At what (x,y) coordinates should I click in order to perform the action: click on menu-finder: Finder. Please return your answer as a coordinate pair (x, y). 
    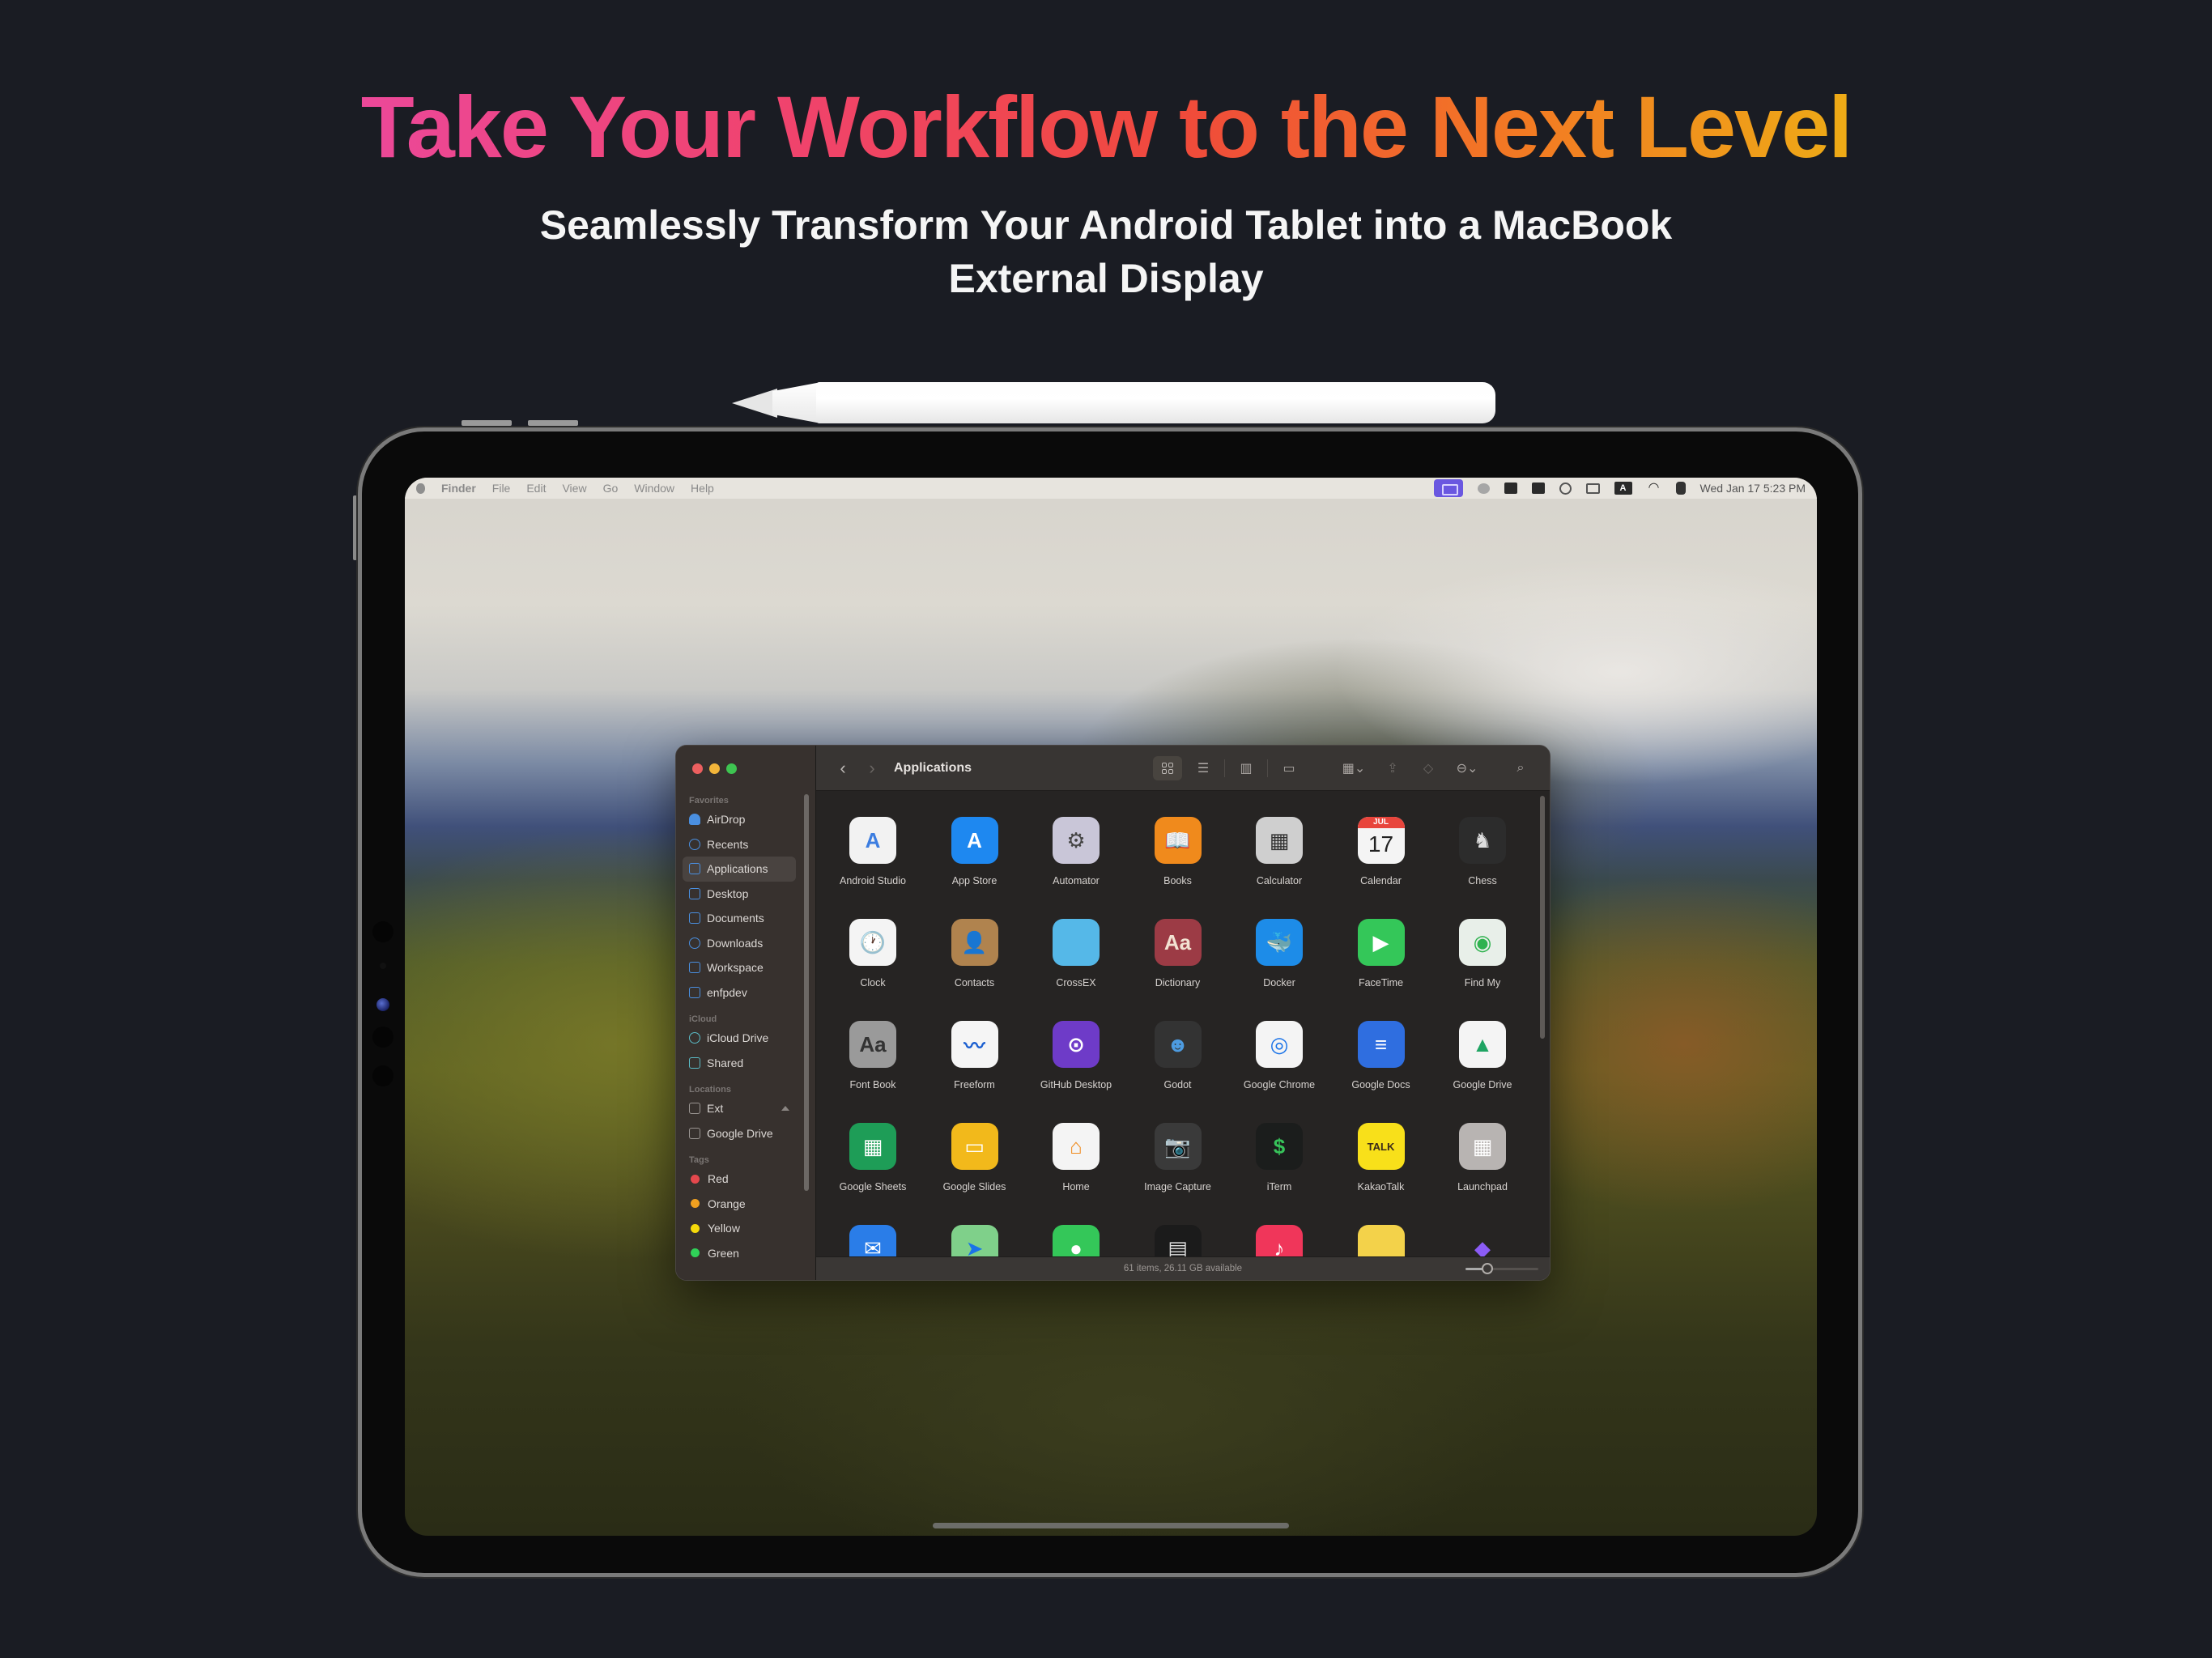
    Looking at the image, I should click on (459, 488).